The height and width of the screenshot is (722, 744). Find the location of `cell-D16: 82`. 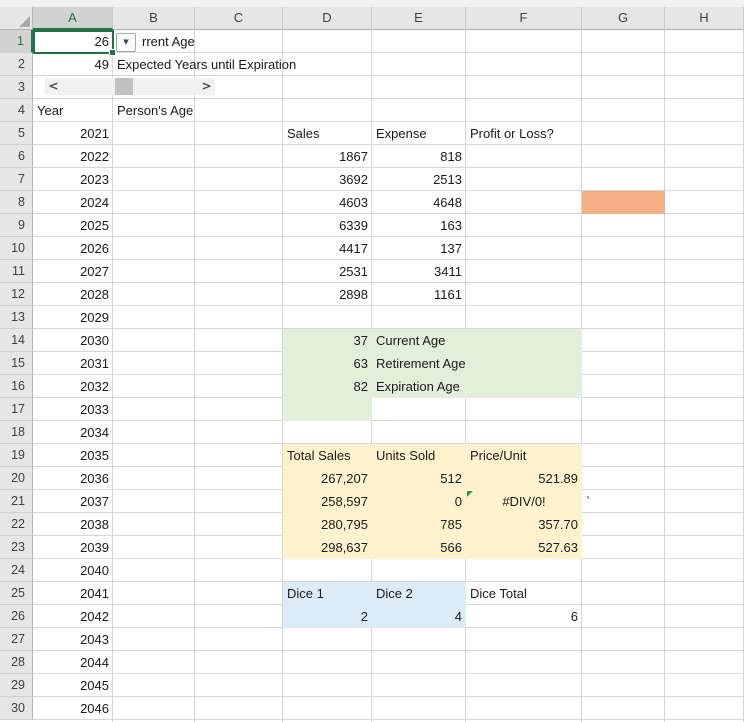

cell-D16: 82 is located at coordinates (327, 386).